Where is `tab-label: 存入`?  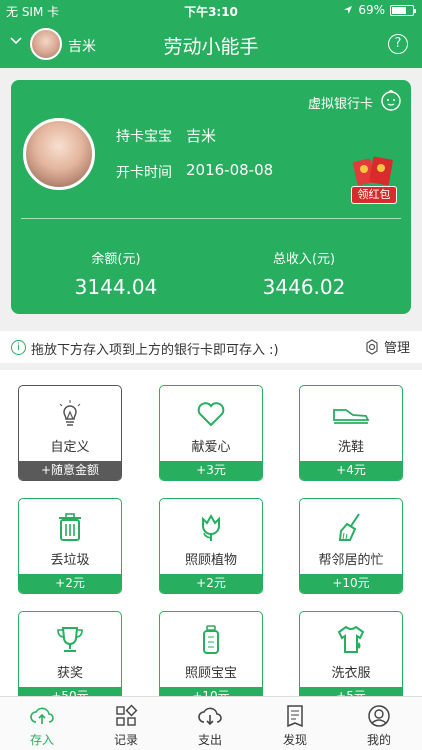
tab-label: 存入 is located at coordinates (41, 740).